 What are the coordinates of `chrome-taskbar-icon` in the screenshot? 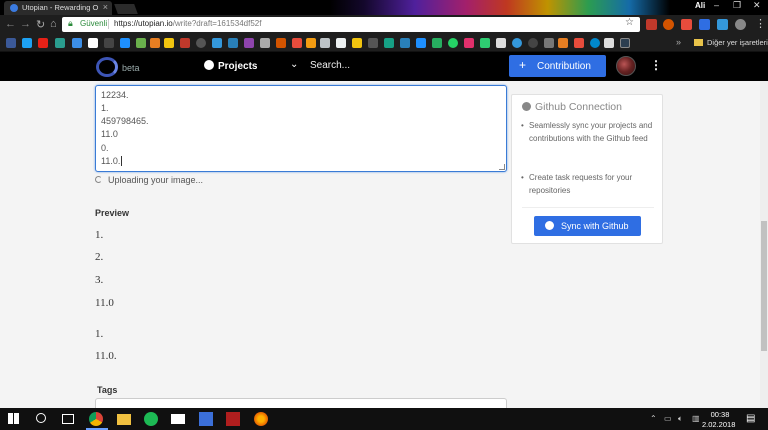 It's located at (96, 419).